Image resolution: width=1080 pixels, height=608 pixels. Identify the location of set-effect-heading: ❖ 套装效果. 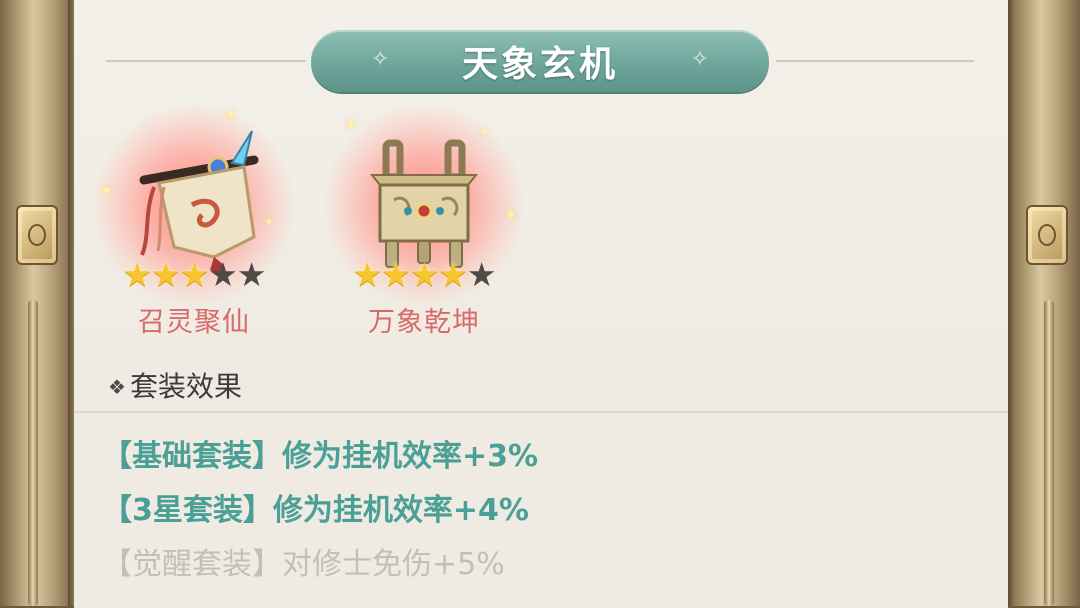
(175, 385).